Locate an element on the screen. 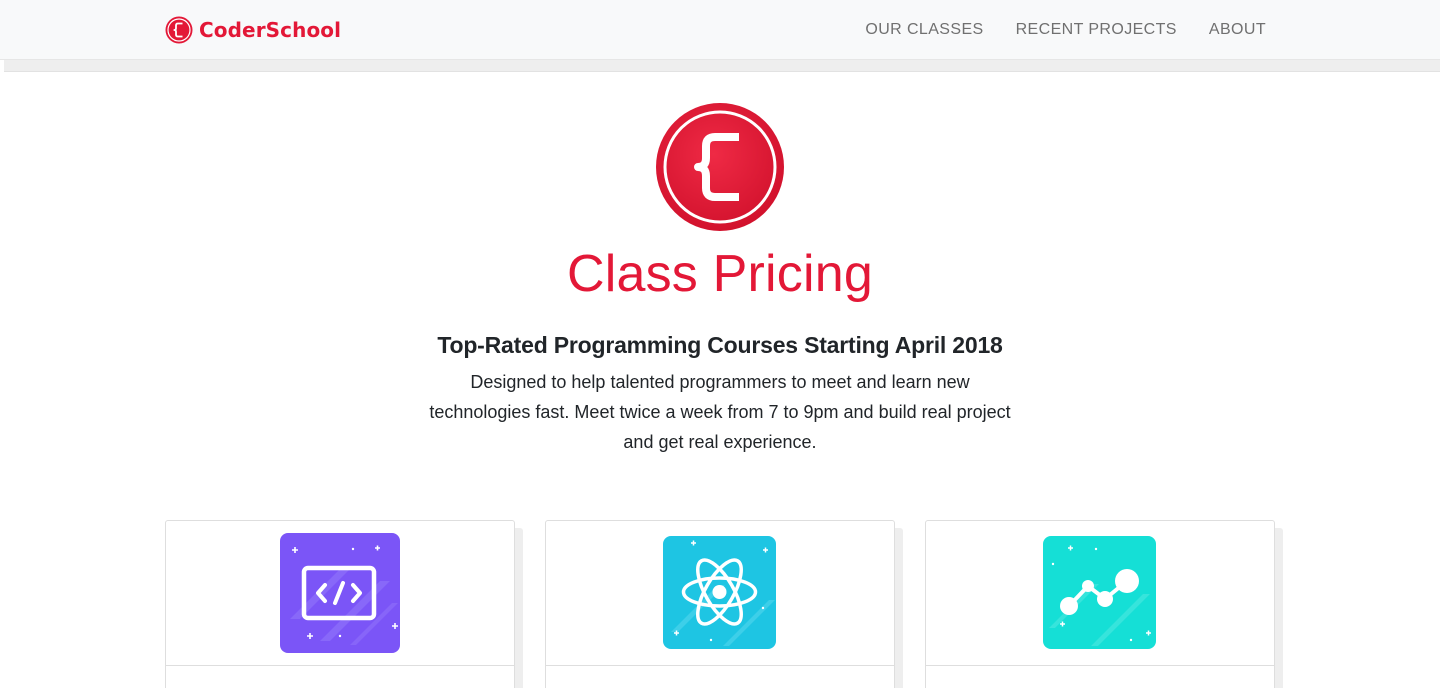 Image resolution: width=1440 pixels, height=688 pixels. page-title: Class Pricing is located at coordinates (720, 274).